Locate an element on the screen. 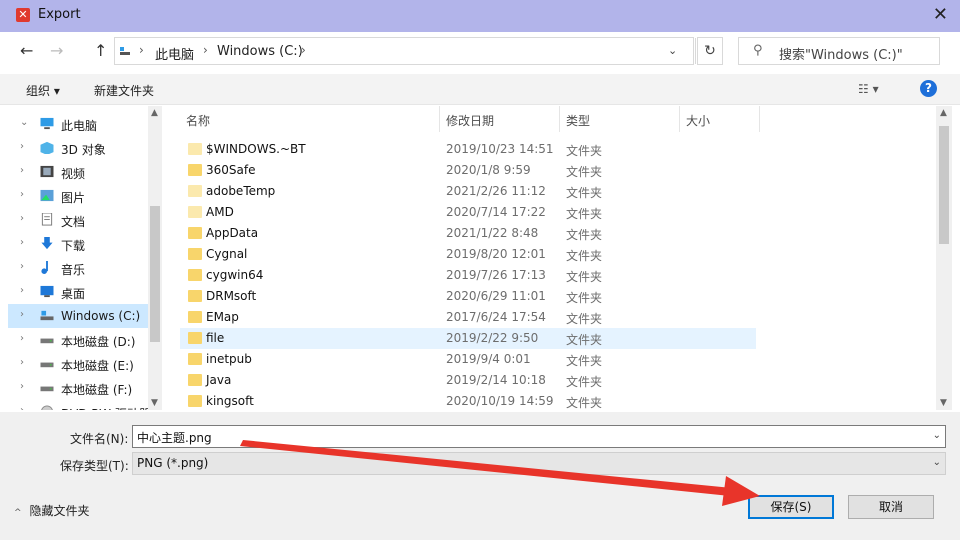  file-name: cygwin64 is located at coordinates (235, 275).